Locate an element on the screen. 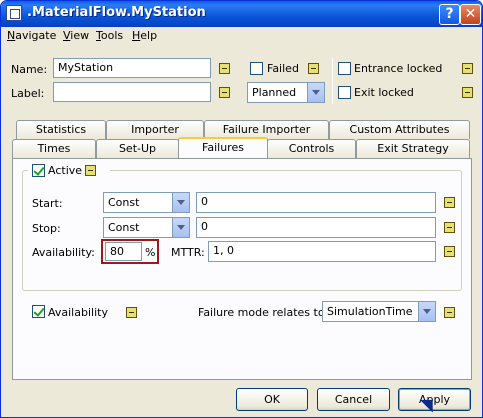 This screenshot has width=483, height=418. menu-tools: Tools is located at coordinates (109, 35).